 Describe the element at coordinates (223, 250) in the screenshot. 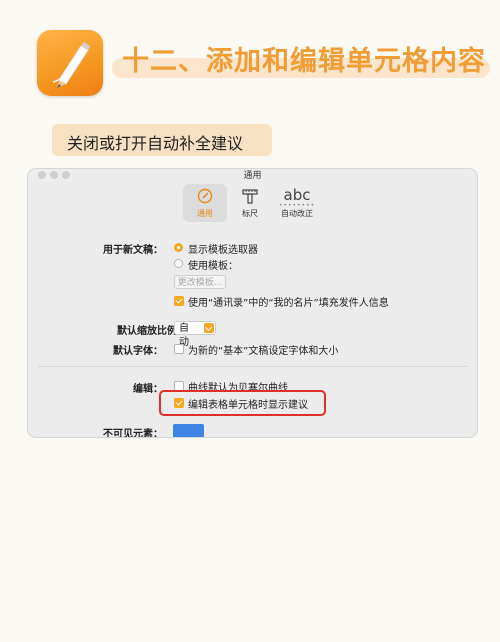

I see `template-chooser-label: 显示模板选取器` at that location.